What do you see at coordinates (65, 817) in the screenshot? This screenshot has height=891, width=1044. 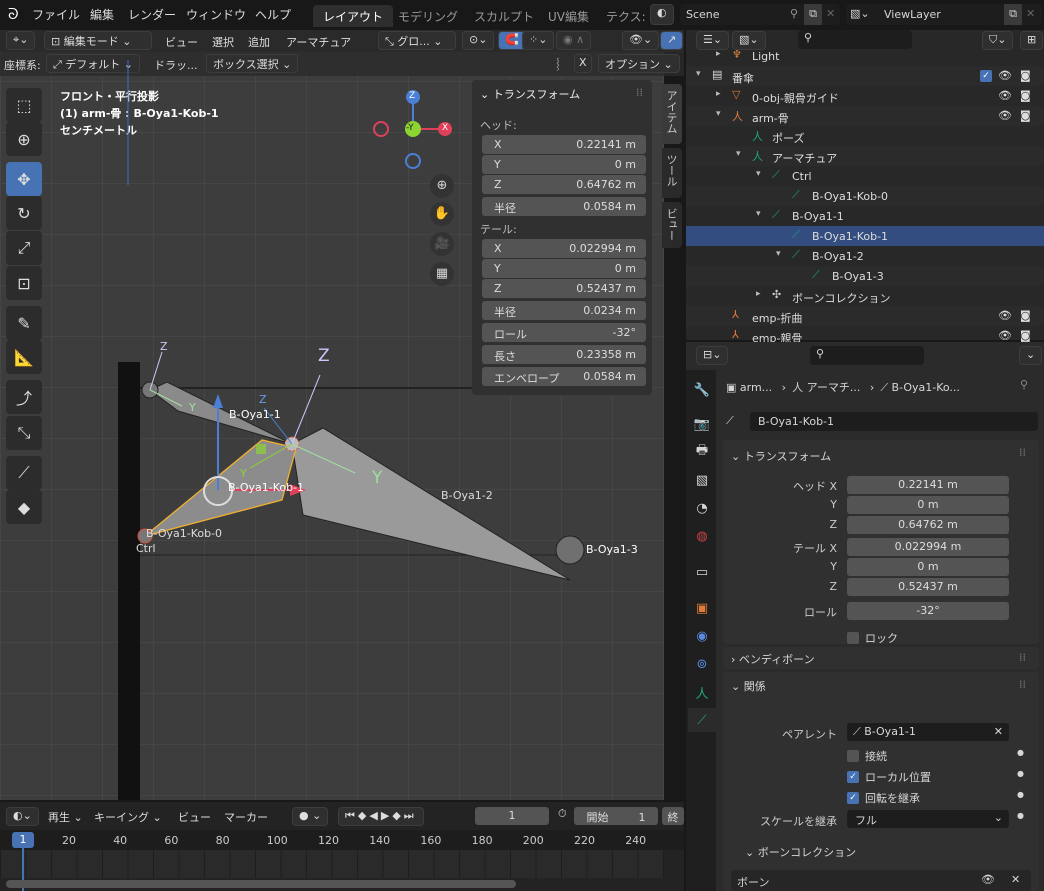 I see `menu-playback: 再生 ⌄` at bounding box center [65, 817].